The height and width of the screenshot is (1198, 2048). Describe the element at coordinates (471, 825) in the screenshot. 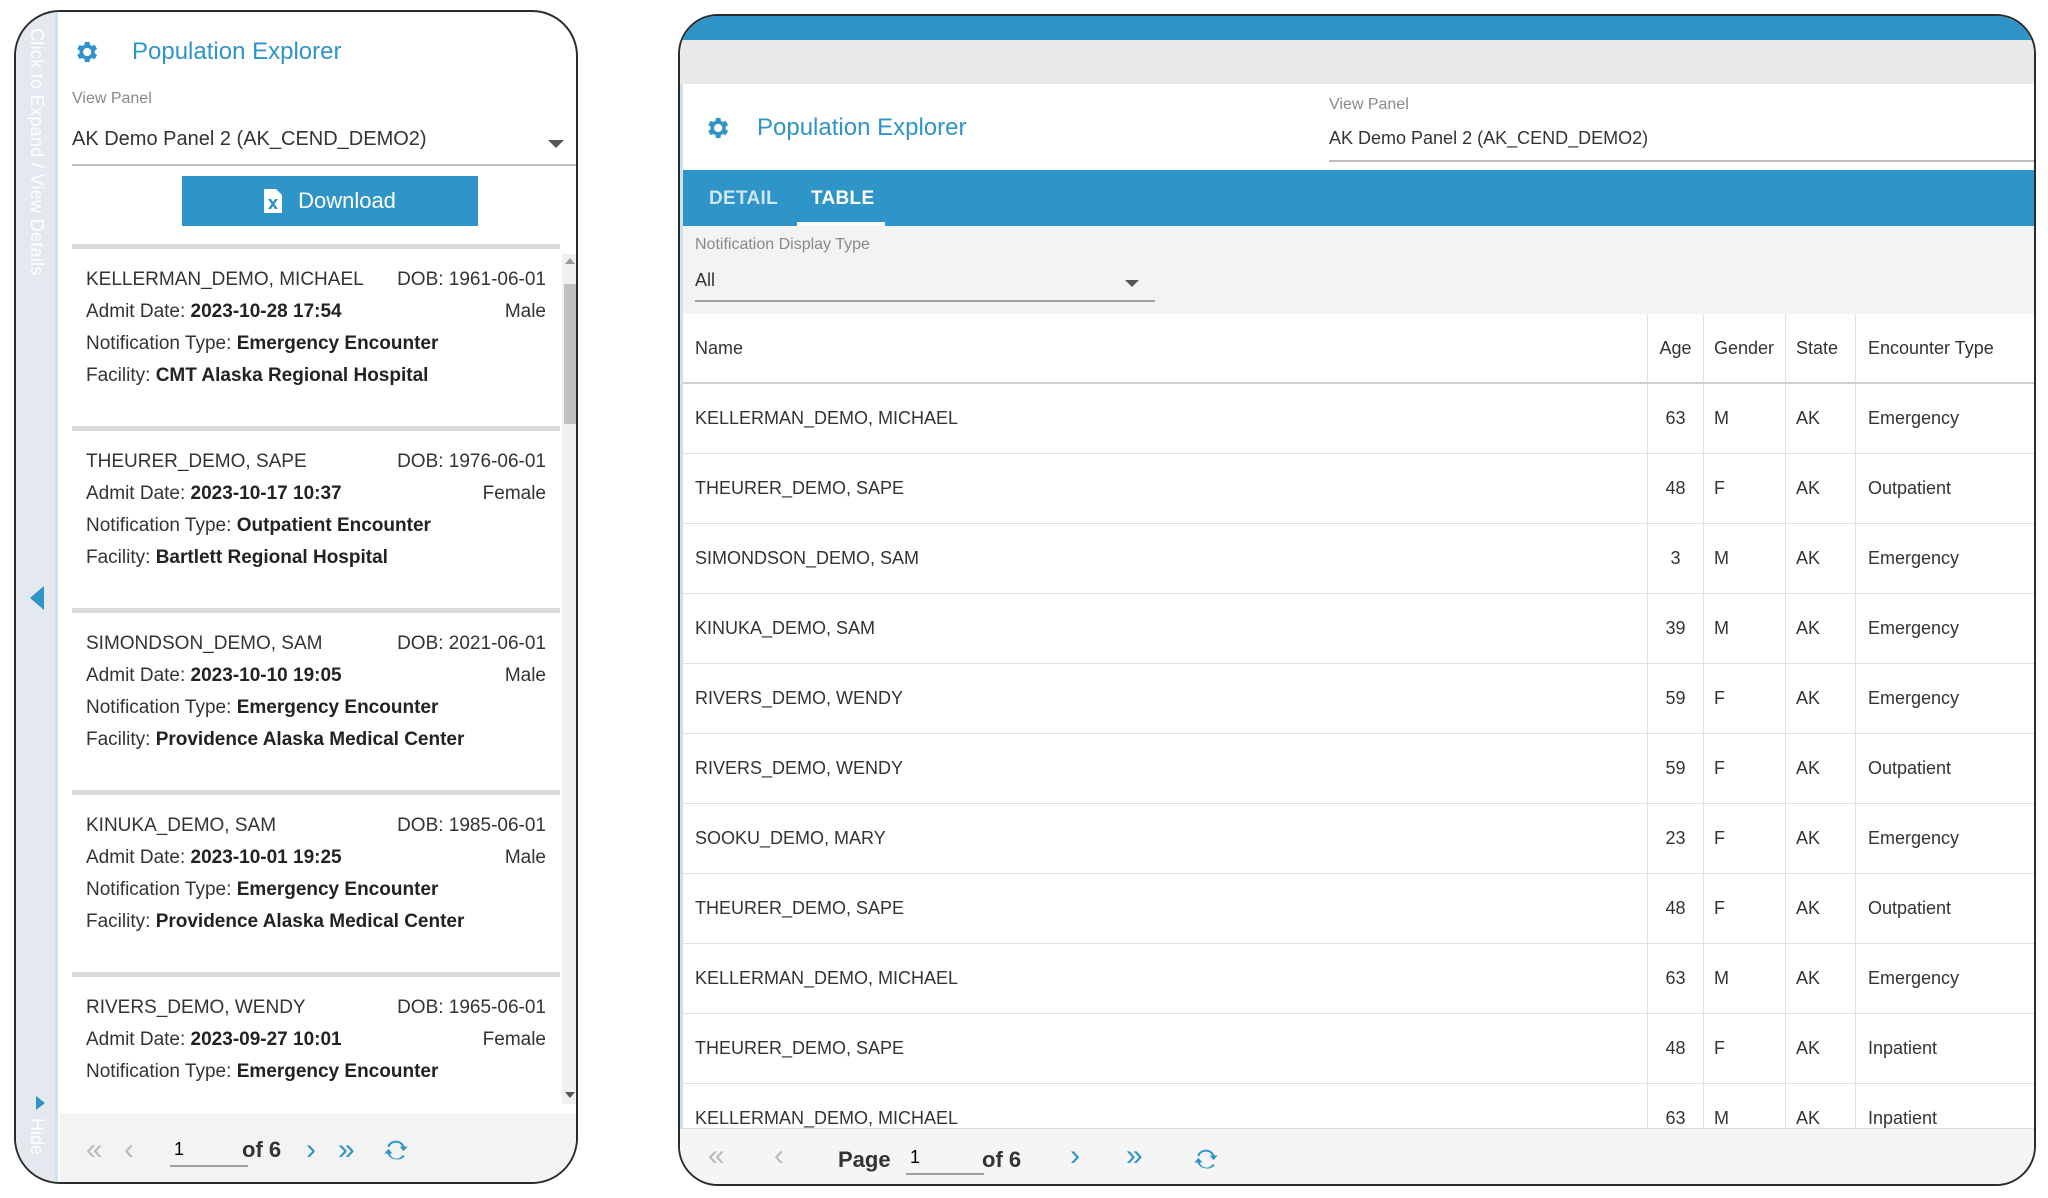

I see `card-dob: DOB: 1985-06-01` at that location.